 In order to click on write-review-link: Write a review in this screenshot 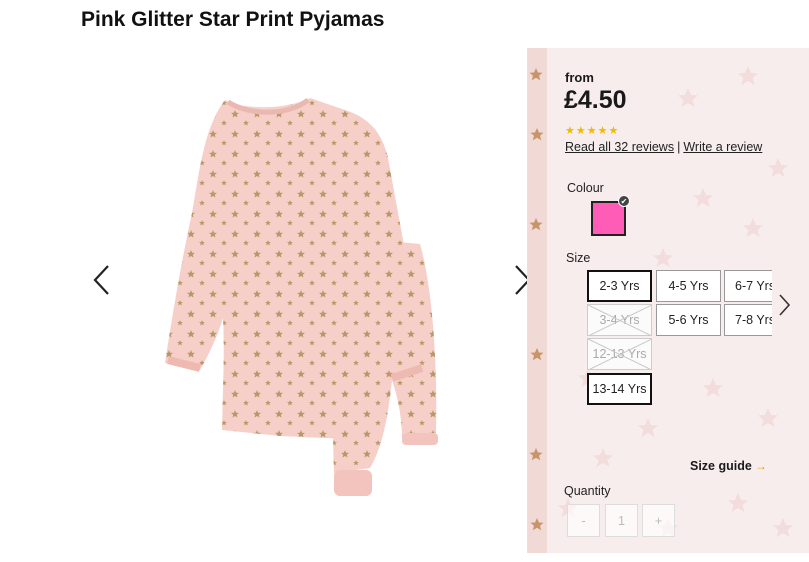, I will do `click(722, 147)`.